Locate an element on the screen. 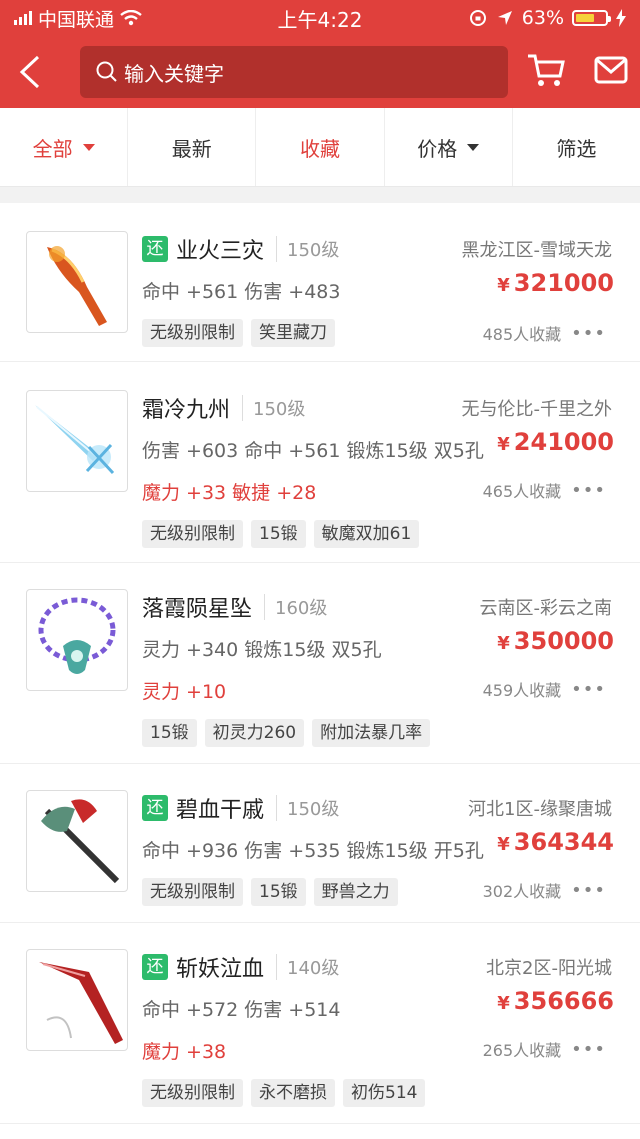  item-price: ¥364344 is located at coordinates (555, 842).